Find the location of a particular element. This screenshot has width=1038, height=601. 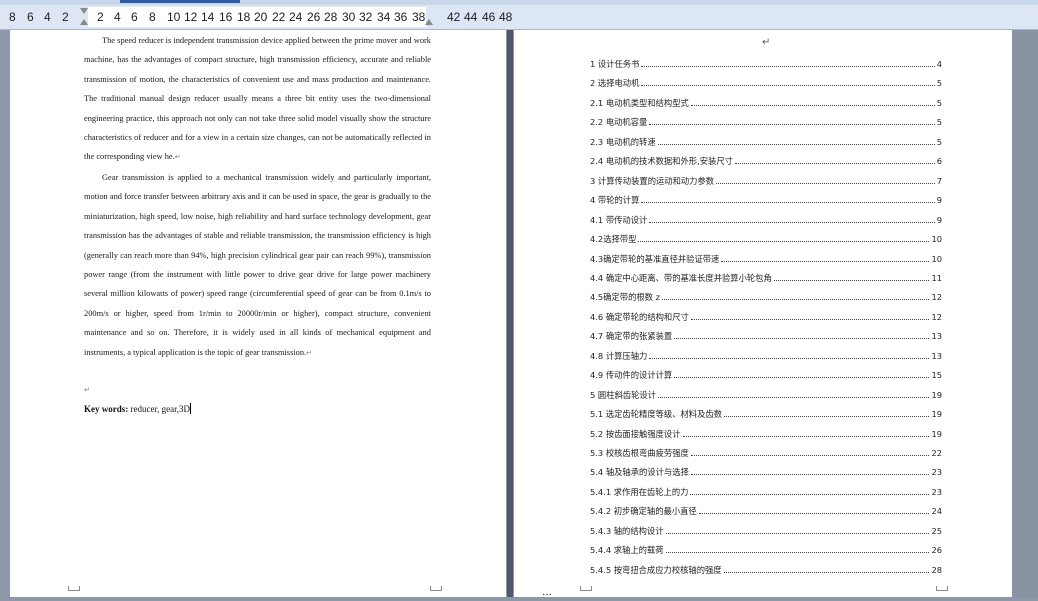

toc-entry-page: 9 is located at coordinates (939, 219).